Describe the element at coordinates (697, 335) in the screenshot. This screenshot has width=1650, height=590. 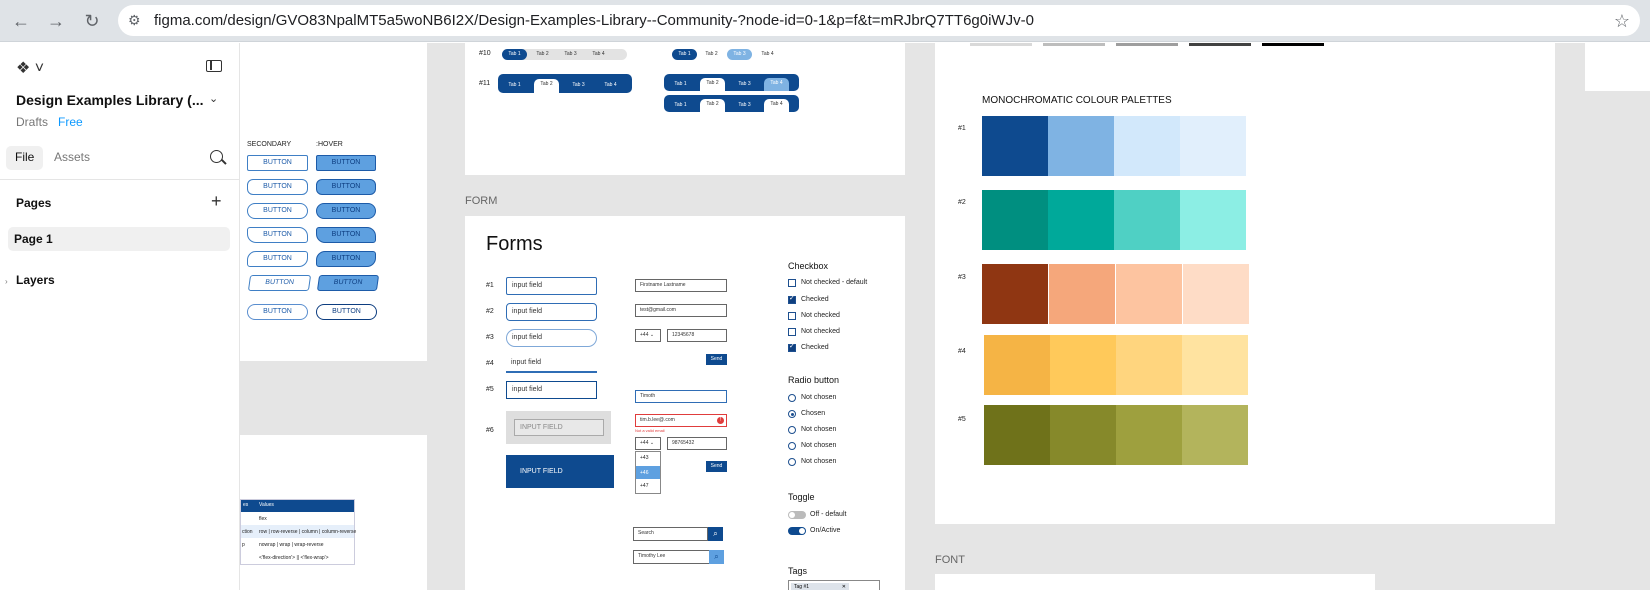
I see `phone-field: 12345678` at that location.